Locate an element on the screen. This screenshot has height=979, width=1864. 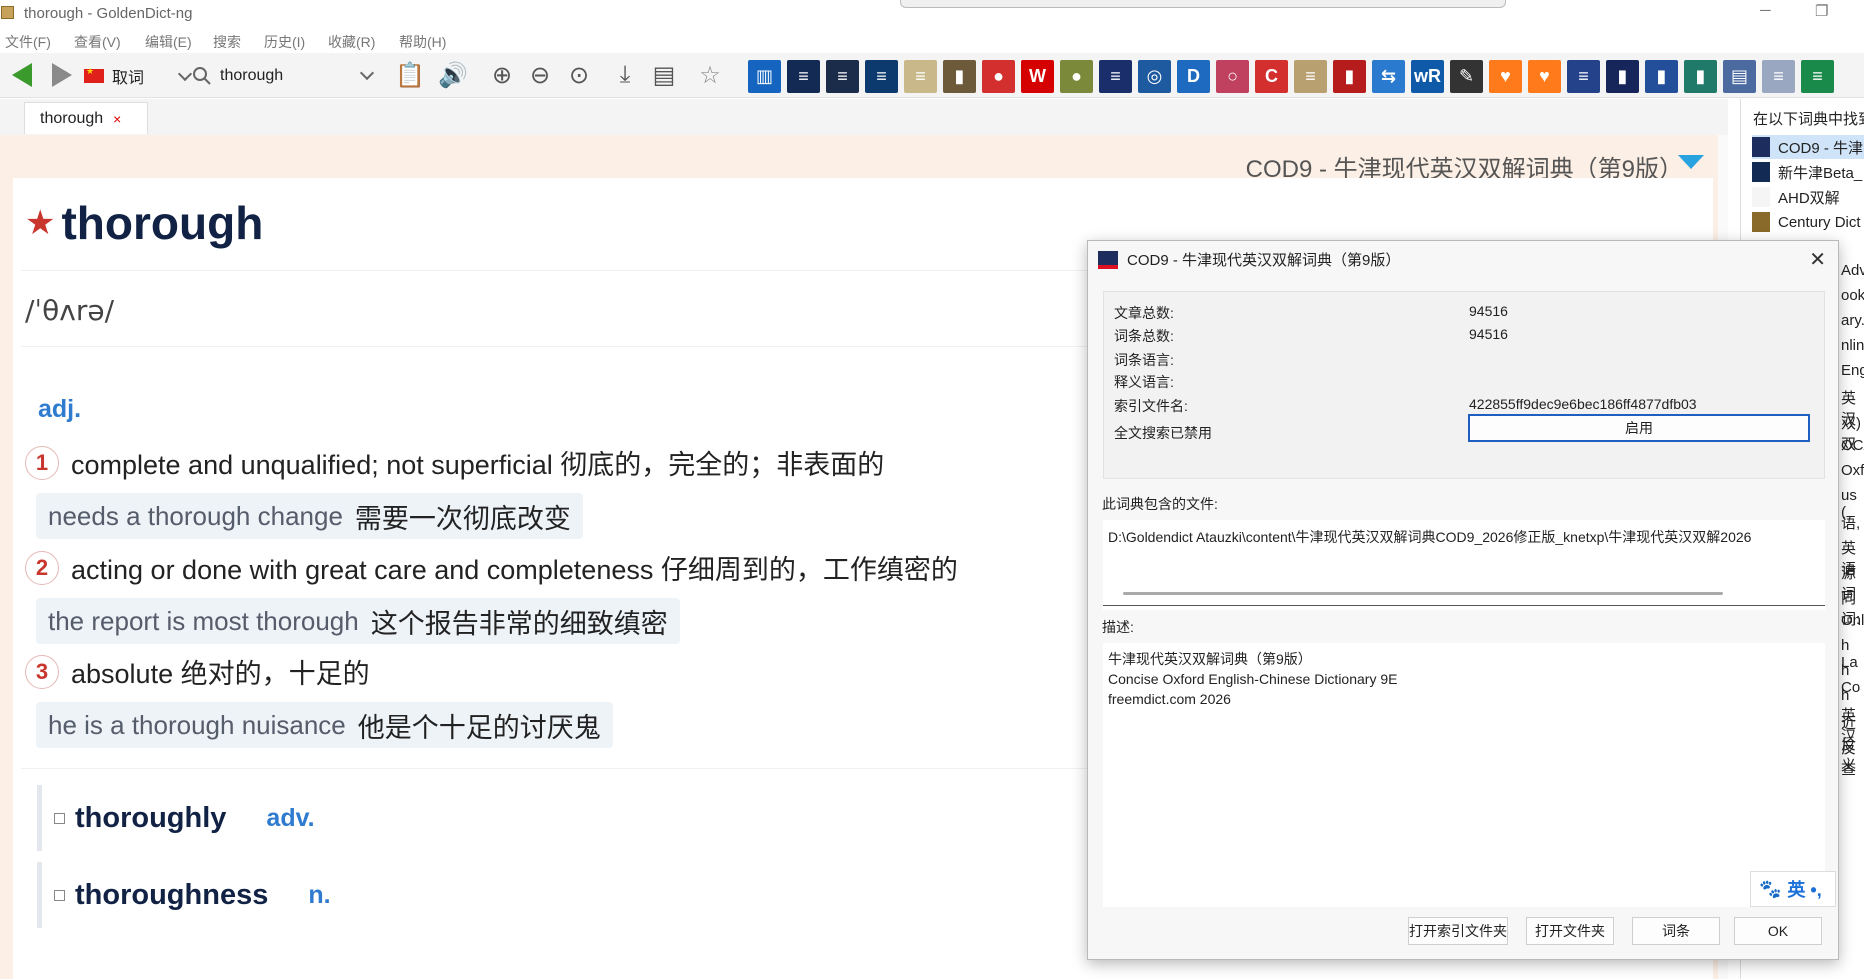
scan-group-combo: 取词 is located at coordinates (138, 76).